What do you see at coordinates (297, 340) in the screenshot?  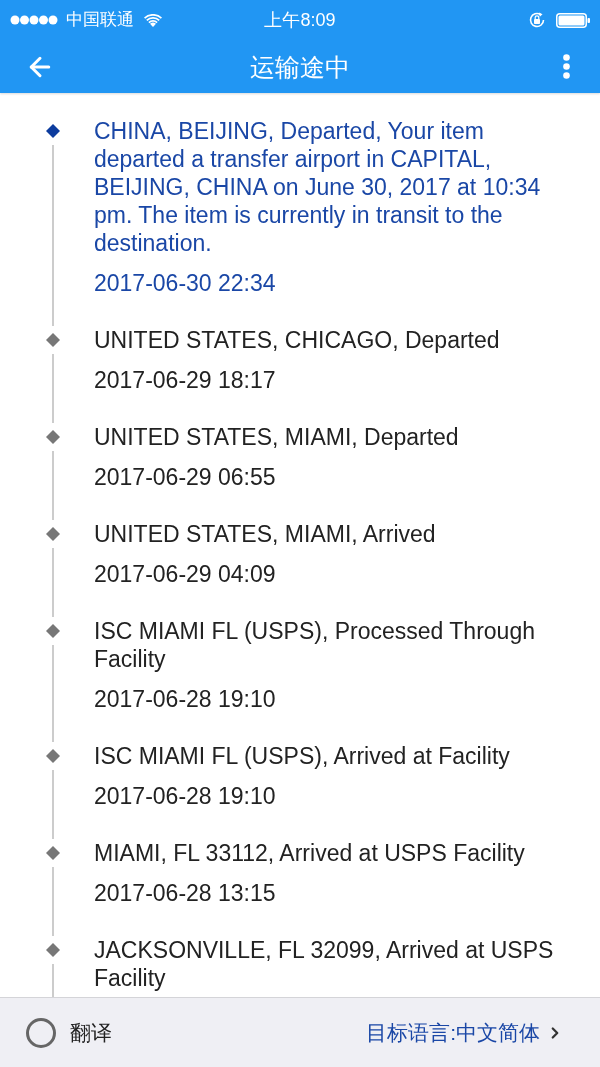 I see `event-description: UNITED STATES, CHICAGO, Departed` at bounding box center [297, 340].